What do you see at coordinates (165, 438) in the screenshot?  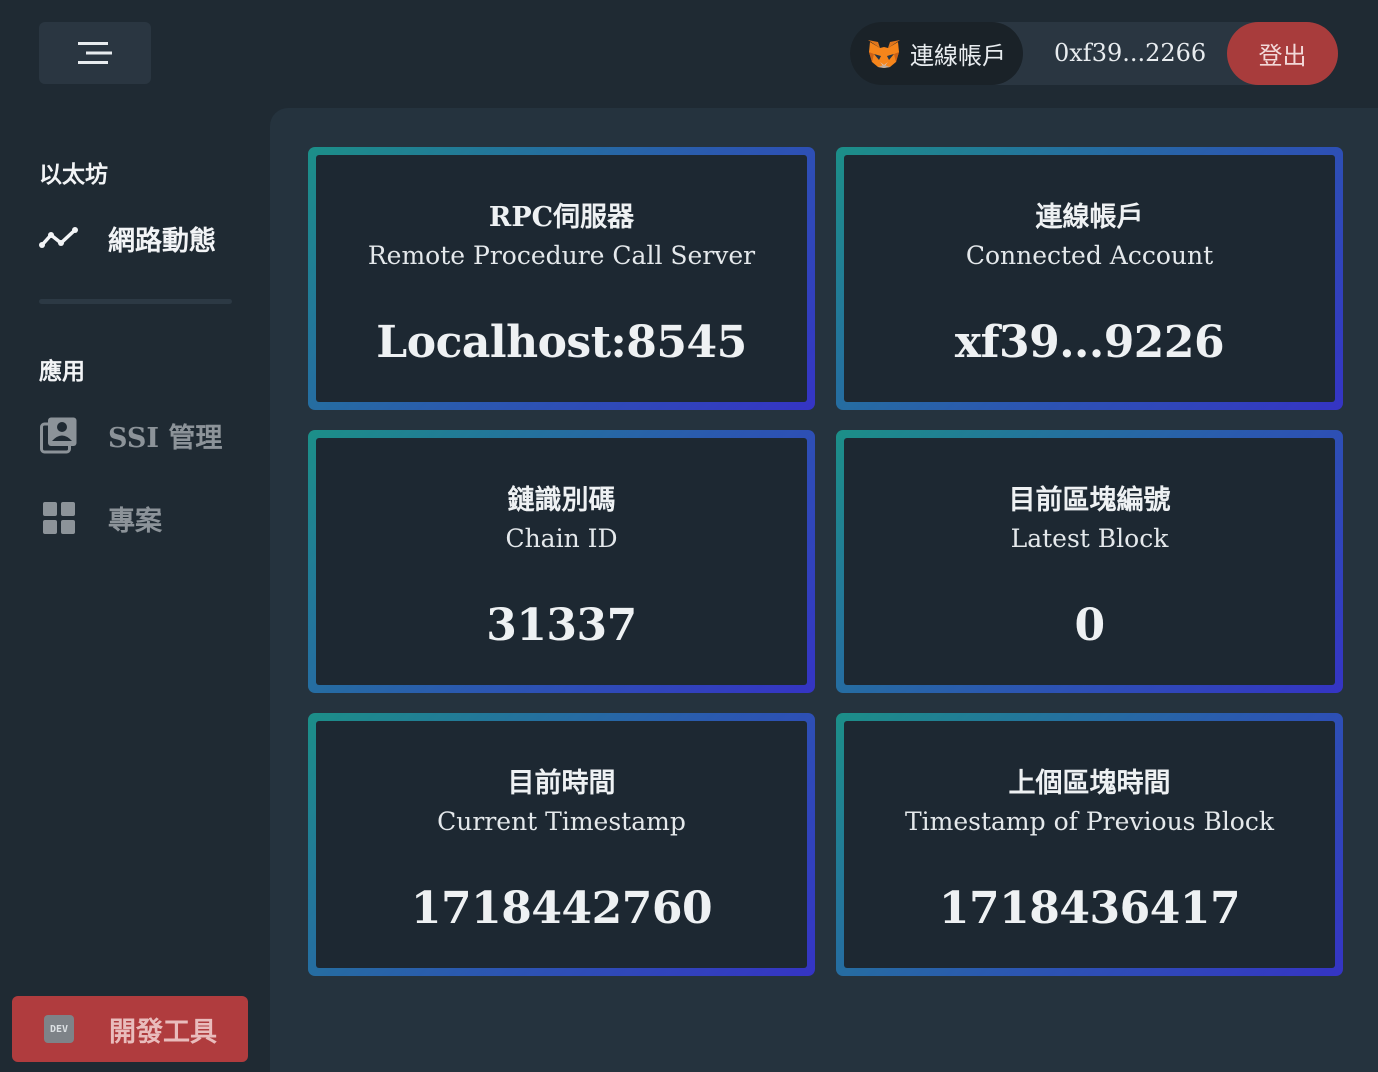 I see `sidebar-item-label: SSI 管理` at bounding box center [165, 438].